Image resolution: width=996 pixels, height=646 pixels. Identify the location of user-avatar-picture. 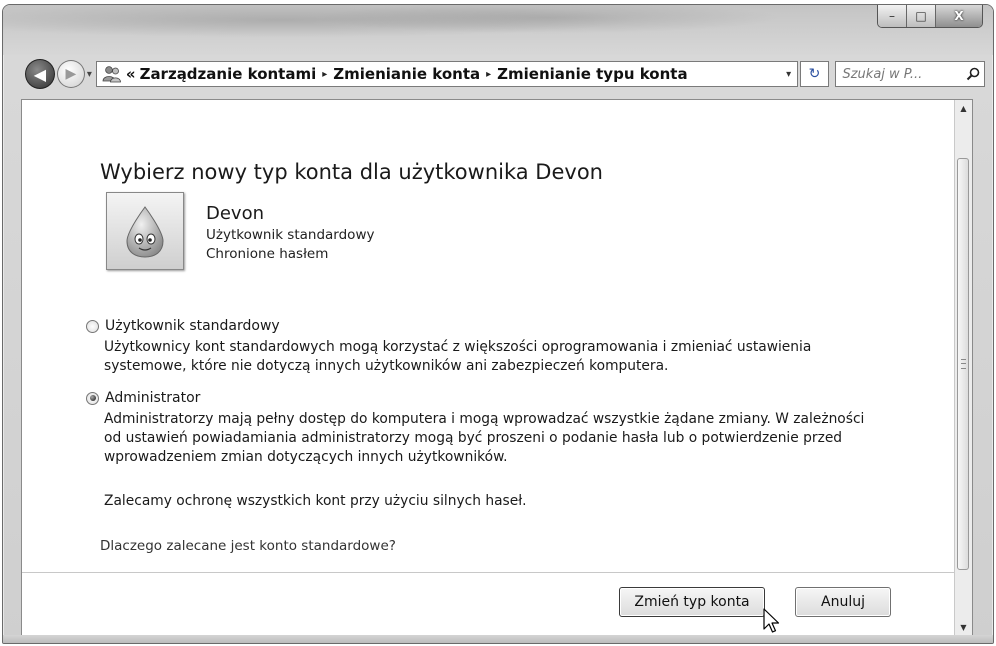
(145, 231).